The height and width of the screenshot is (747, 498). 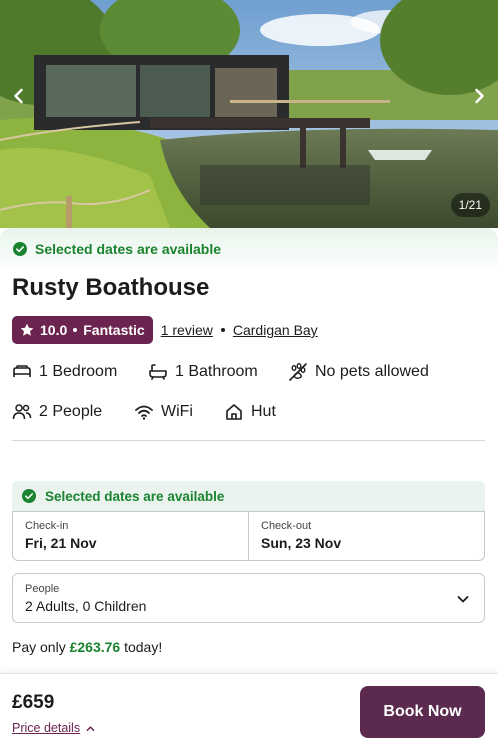 I want to click on location-link: Cardigan Bay, so click(x=275, y=330).